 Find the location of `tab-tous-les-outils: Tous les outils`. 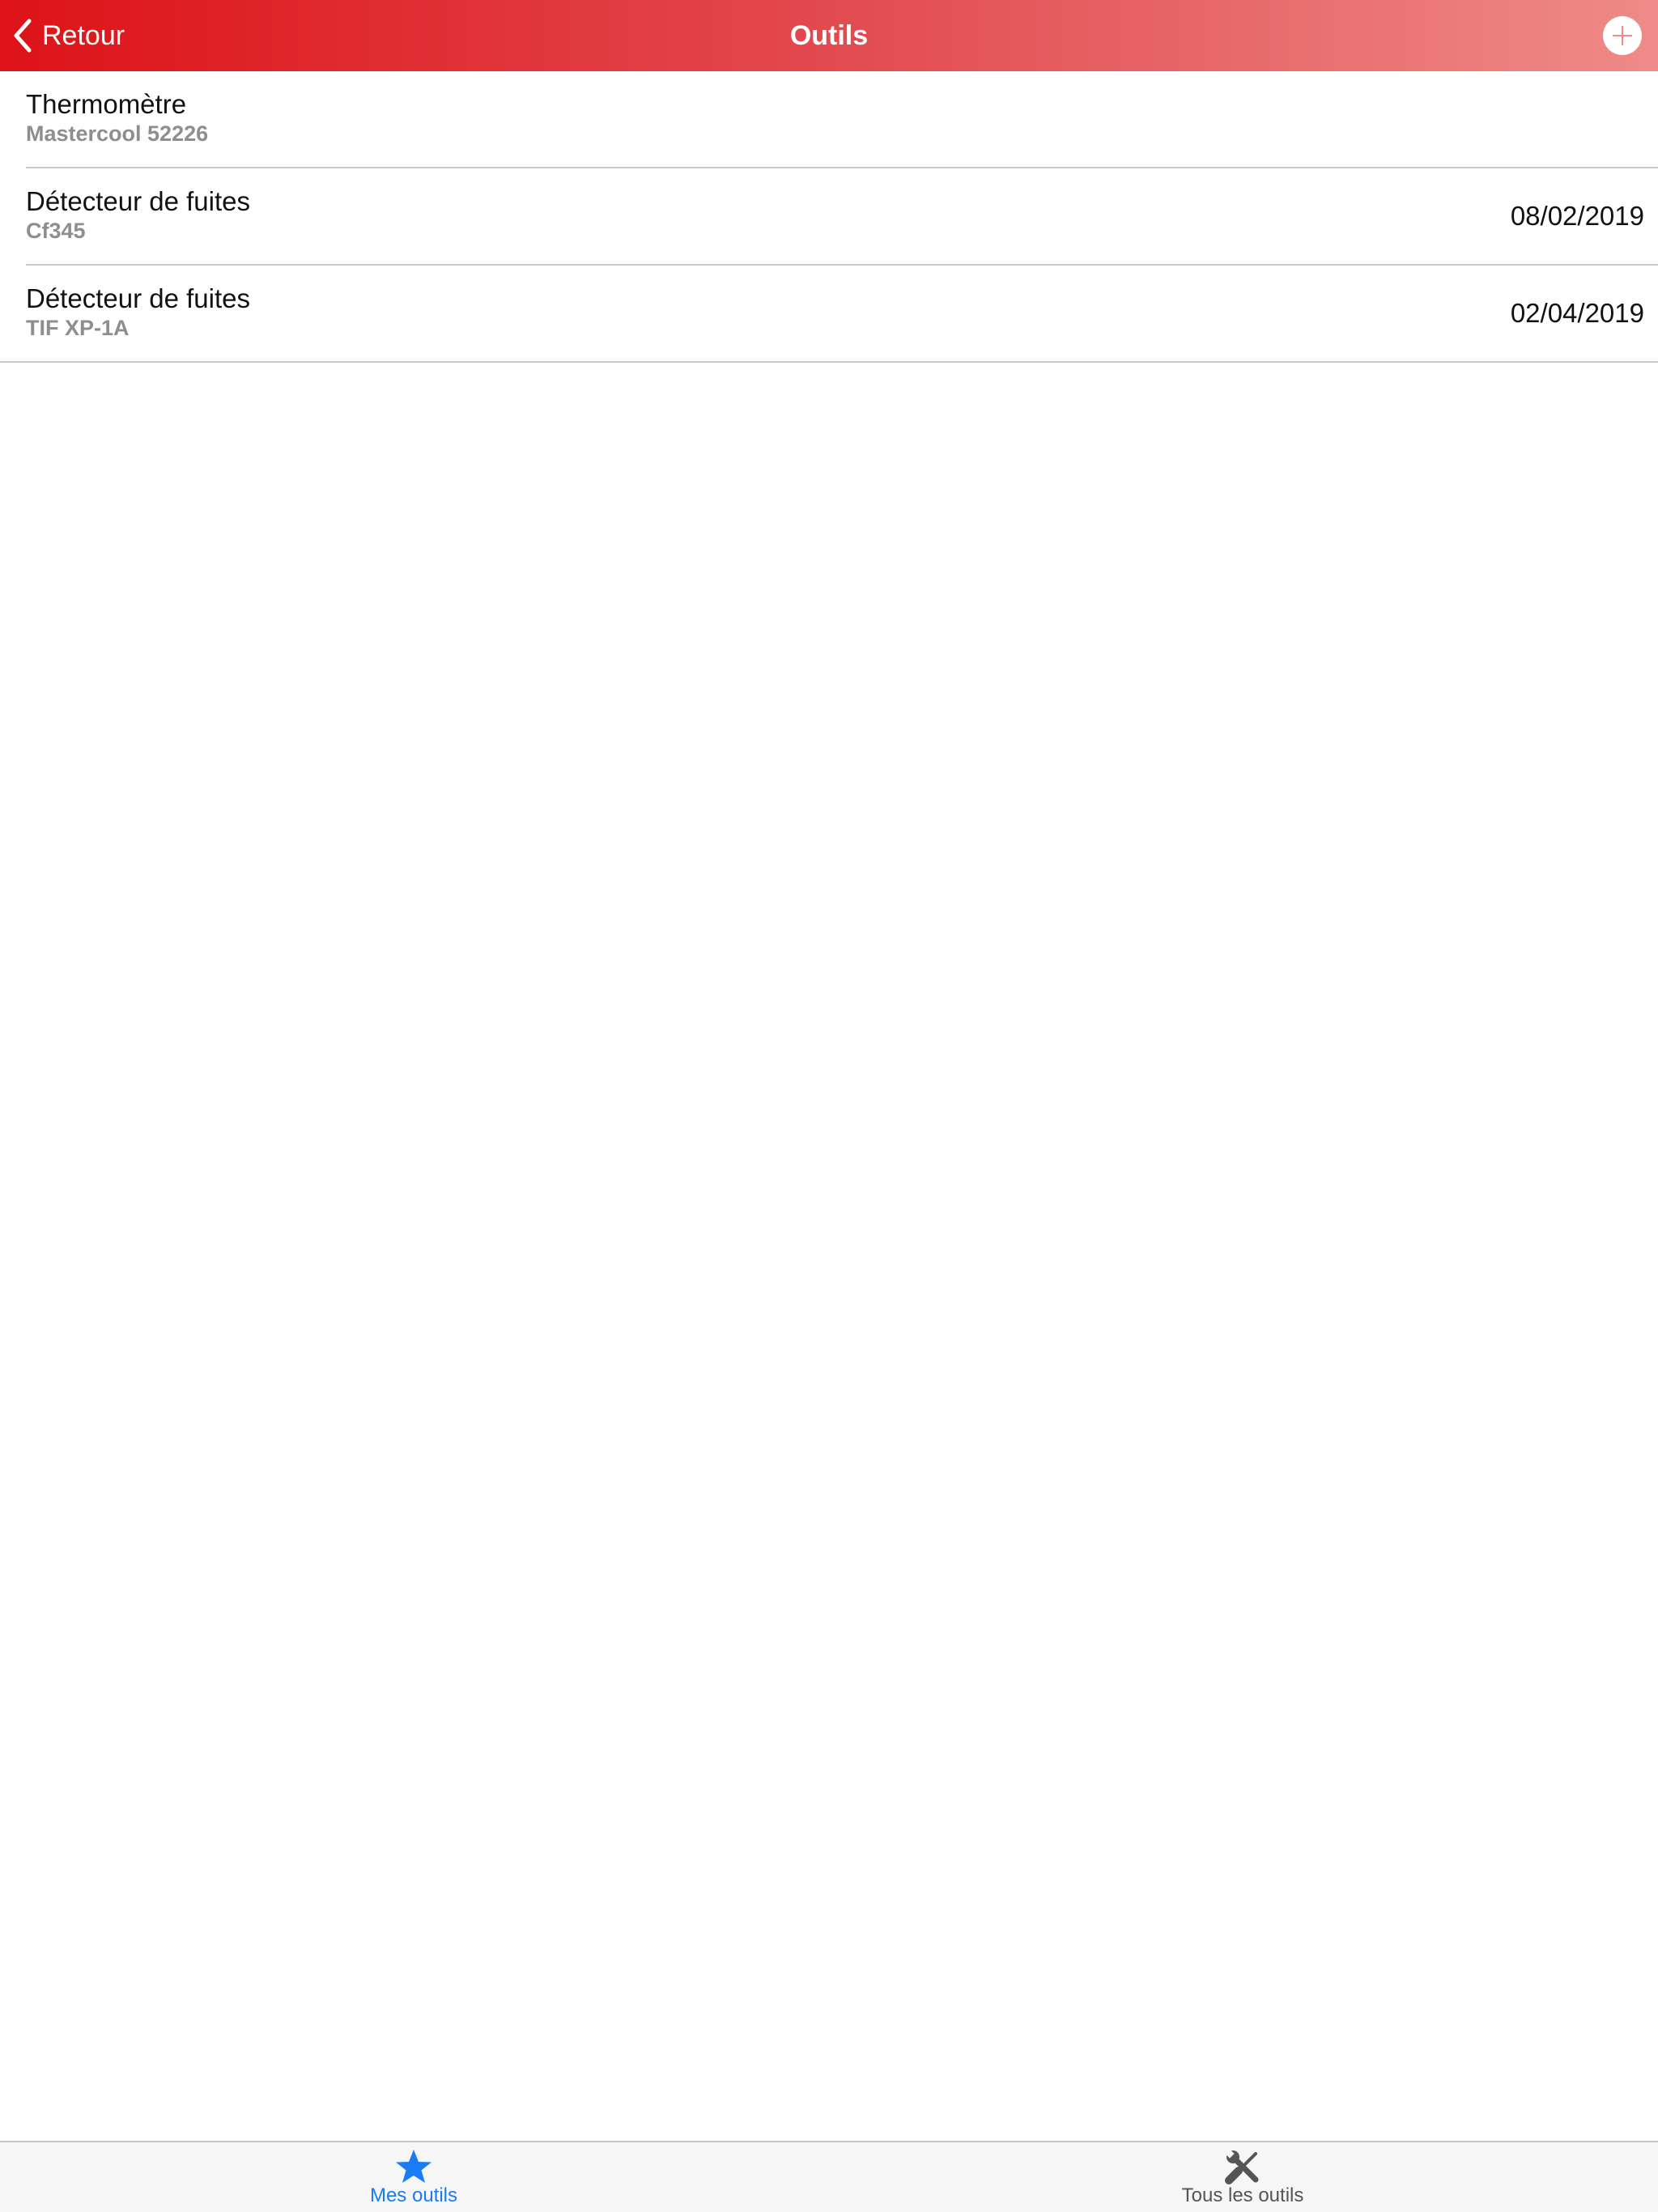

tab-tous-les-outils: Tous les outils is located at coordinates (1242, 2177).